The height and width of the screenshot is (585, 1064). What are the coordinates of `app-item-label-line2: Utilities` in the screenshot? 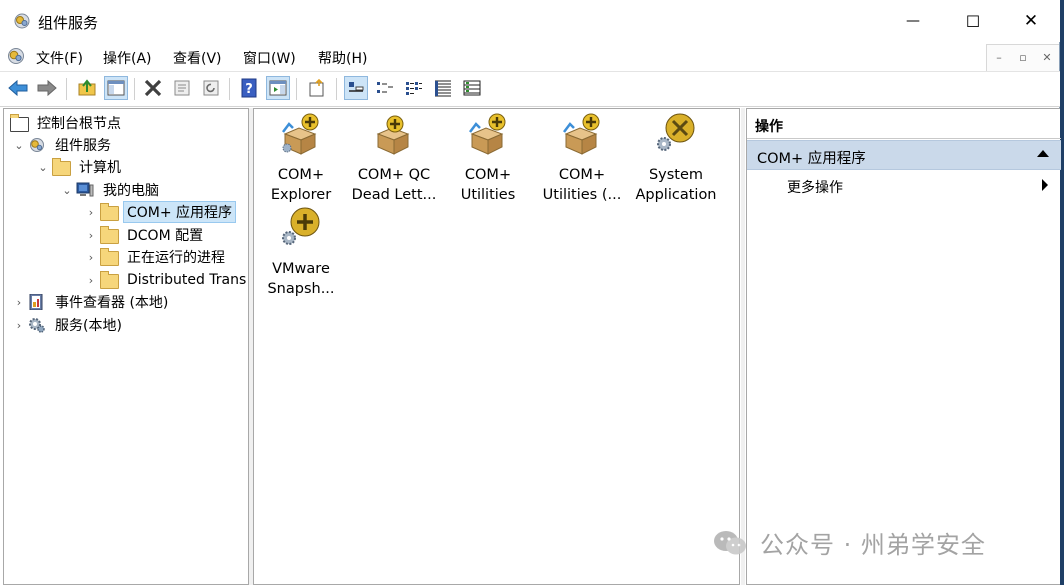 It's located at (488, 195).